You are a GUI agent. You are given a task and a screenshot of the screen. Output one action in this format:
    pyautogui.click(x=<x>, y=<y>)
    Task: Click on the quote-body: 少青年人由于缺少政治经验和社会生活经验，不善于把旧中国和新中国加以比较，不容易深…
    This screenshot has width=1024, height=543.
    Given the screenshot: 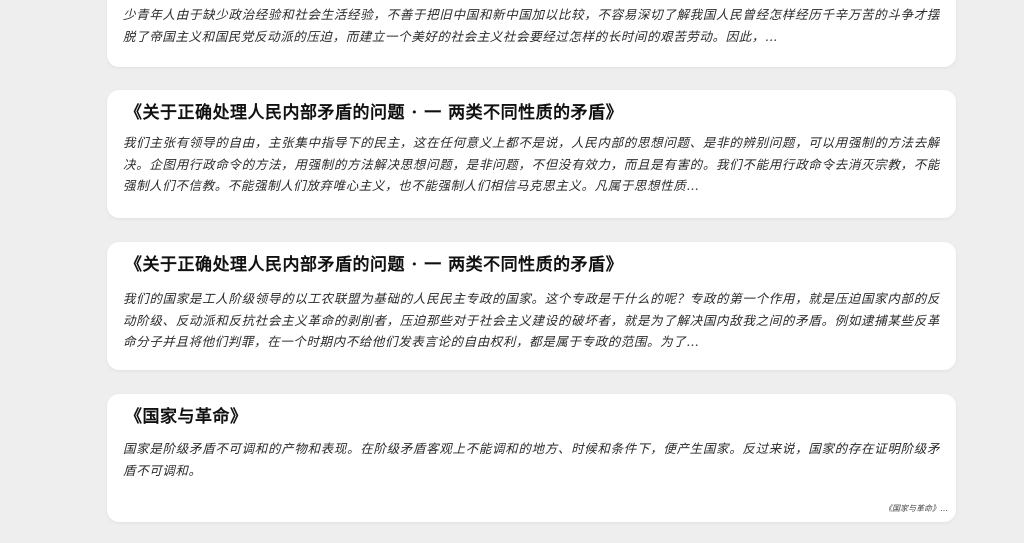 What is the action you would take?
    pyautogui.click(x=531, y=25)
    